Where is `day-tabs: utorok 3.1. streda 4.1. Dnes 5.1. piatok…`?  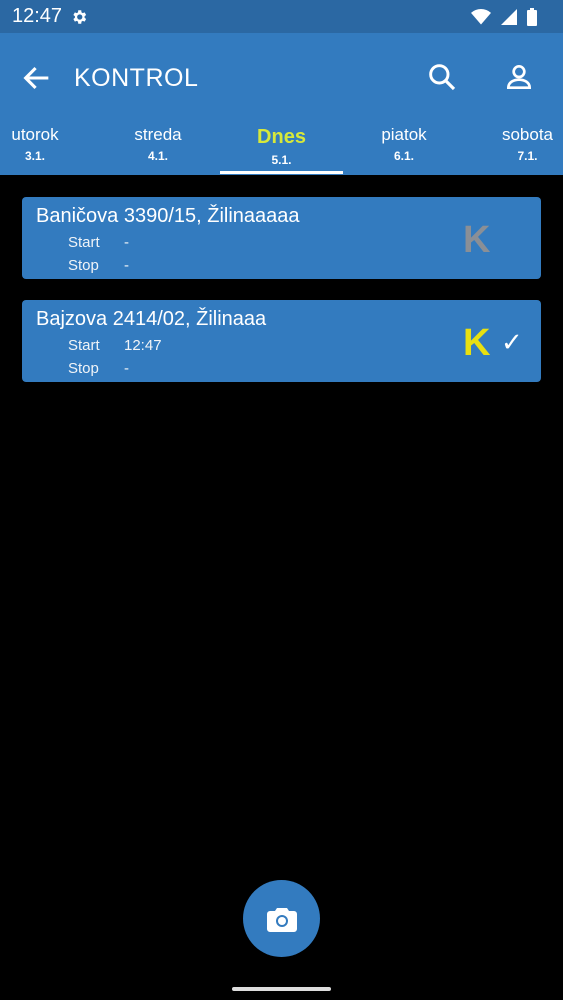 day-tabs: utorok 3.1. streda 4.1. Dnes 5.1. piatok… is located at coordinates (281, 148).